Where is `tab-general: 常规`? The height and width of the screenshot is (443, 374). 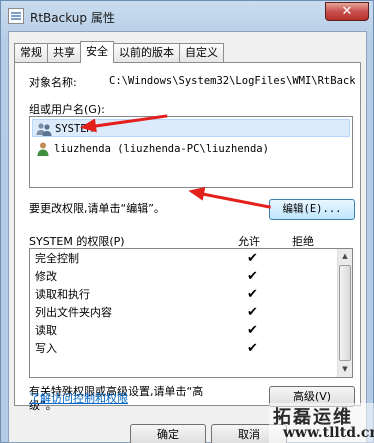
tab-general: 常规 is located at coordinates (31, 53).